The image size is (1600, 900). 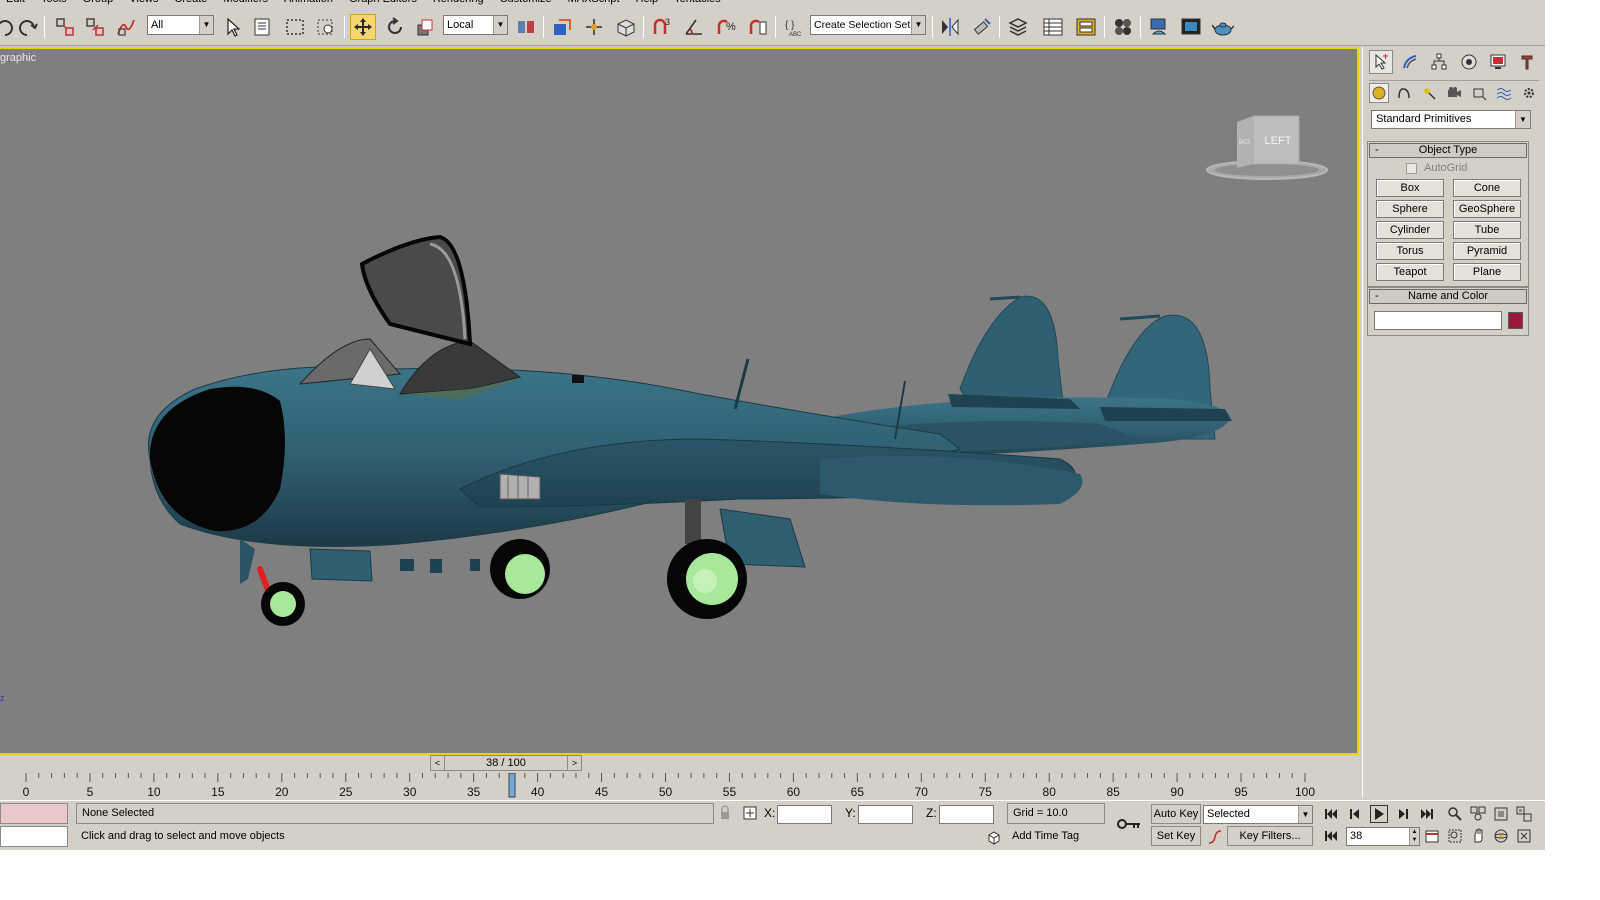 What do you see at coordinates (794, 27) in the screenshot?
I see `edit-named-selection-icon: { } ABC` at bounding box center [794, 27].